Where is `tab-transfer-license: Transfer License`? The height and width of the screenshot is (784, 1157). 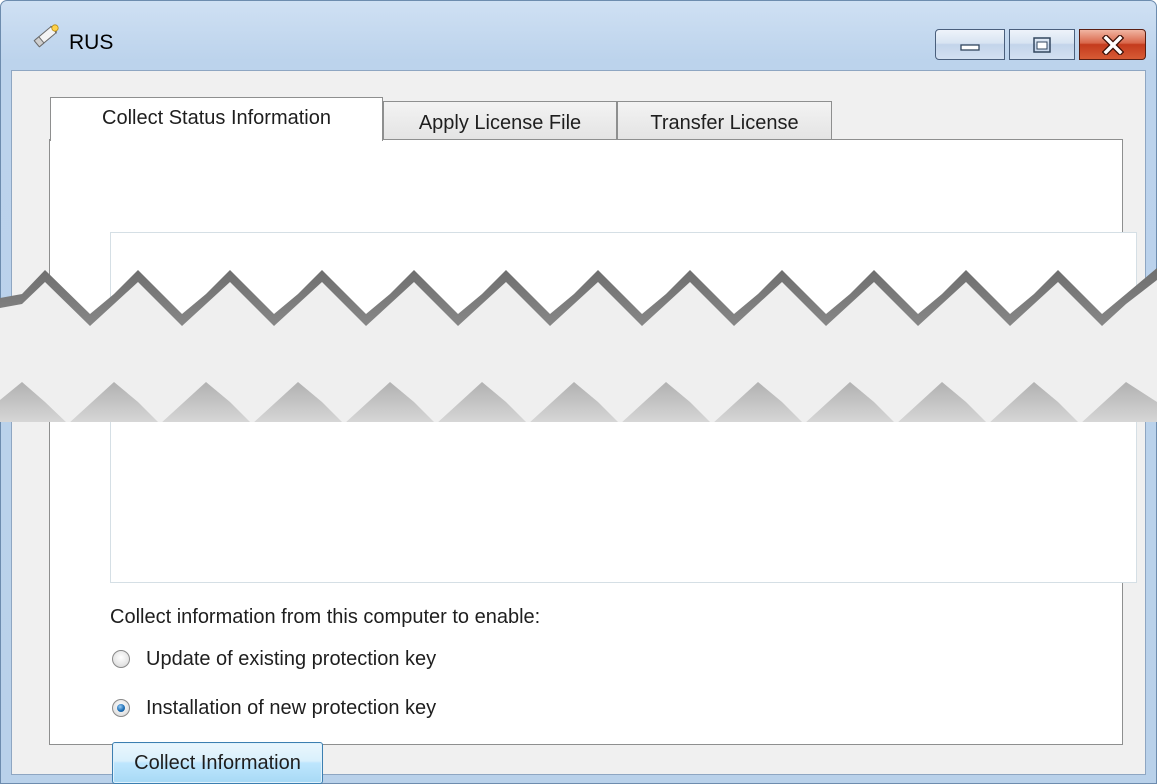 tab-transfer-license: Transfer License is located at coordinates (724, 120).